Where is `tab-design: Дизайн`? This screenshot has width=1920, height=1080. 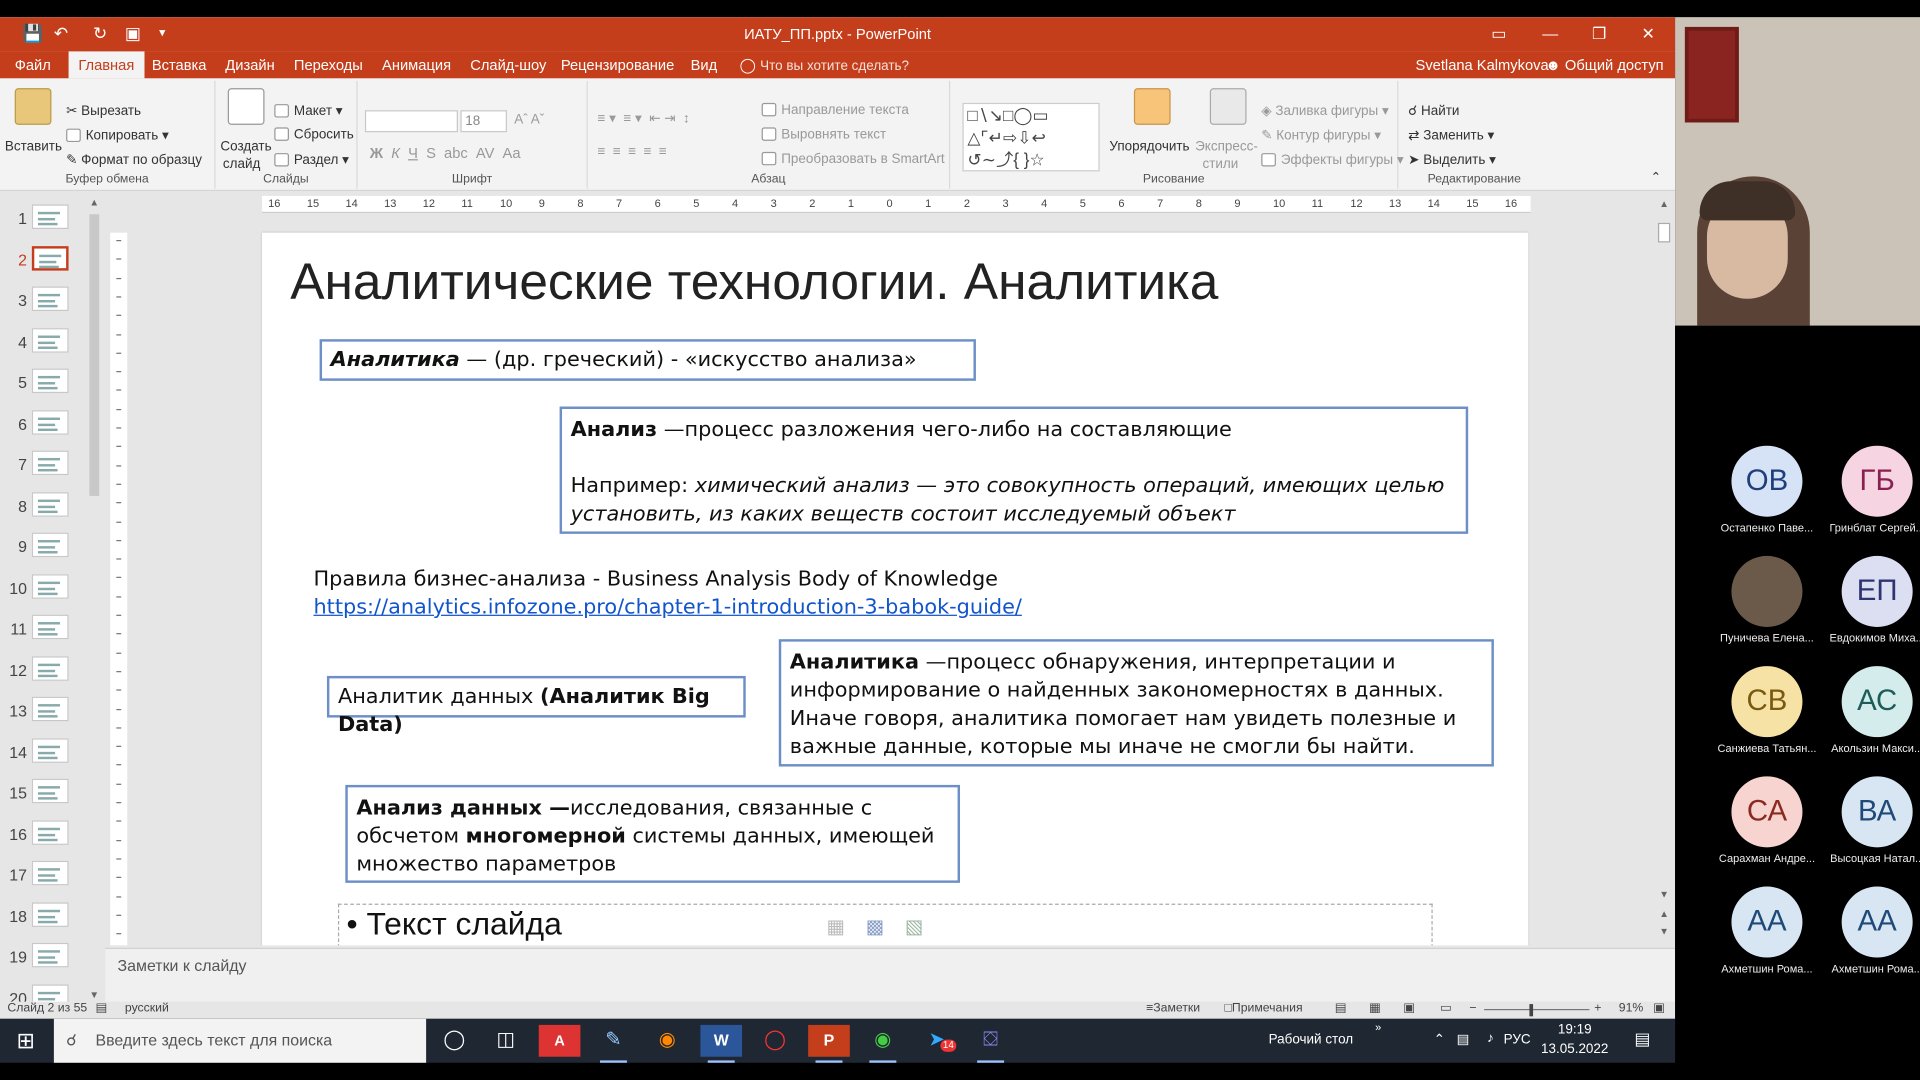
tab-design: Дизайн is located at coordinates (250, 64).